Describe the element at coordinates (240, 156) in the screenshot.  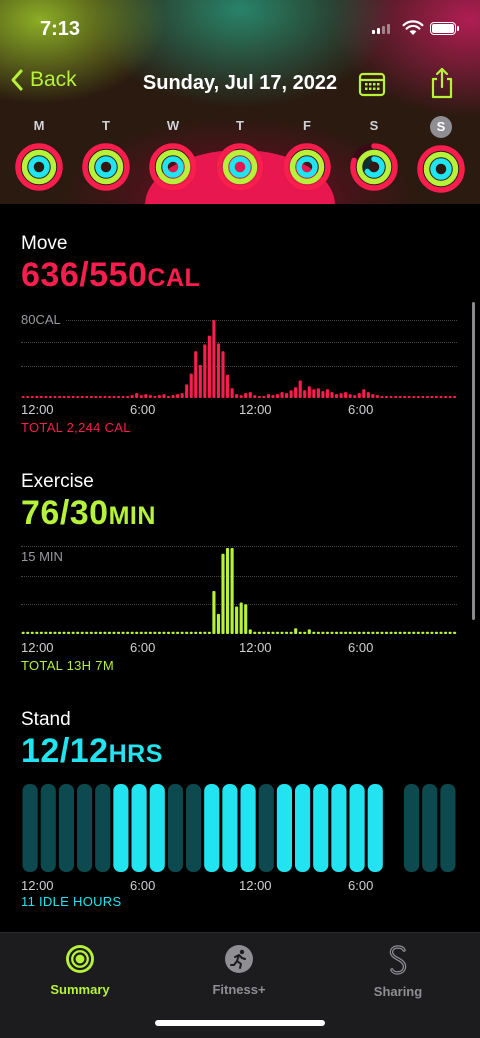
I see `day-3: T` at that location.